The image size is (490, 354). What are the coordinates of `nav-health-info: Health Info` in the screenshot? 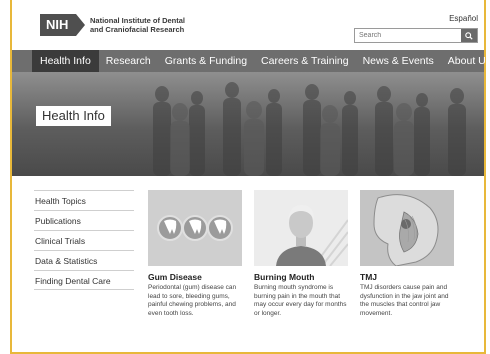 It's located at (65, 61).